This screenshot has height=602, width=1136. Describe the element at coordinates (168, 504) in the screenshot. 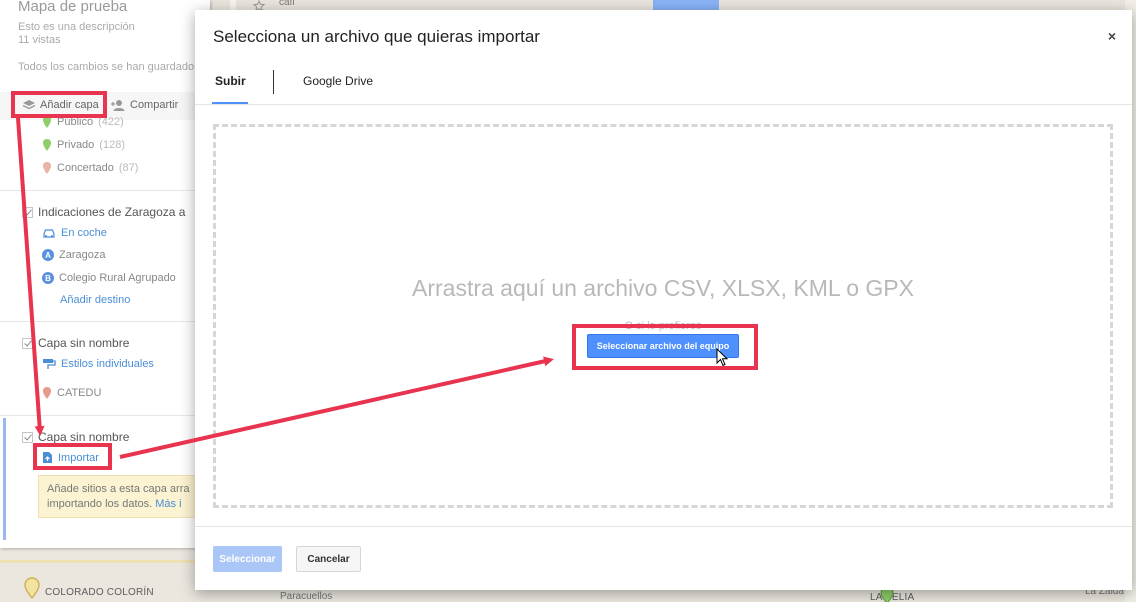

I see `more-info-link: Más i` at that location.